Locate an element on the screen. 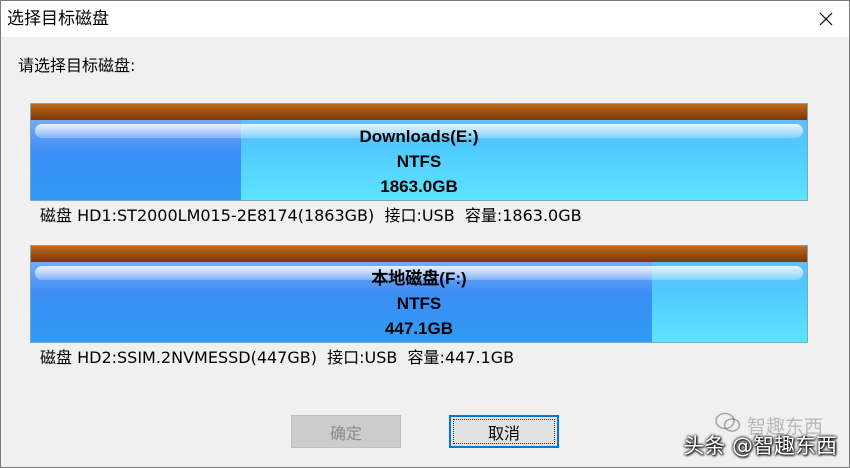 Image resolution: width=850 pixels, height=468 pixels. partition-size-label: 447.1GB is located at coordinates (419, 328).